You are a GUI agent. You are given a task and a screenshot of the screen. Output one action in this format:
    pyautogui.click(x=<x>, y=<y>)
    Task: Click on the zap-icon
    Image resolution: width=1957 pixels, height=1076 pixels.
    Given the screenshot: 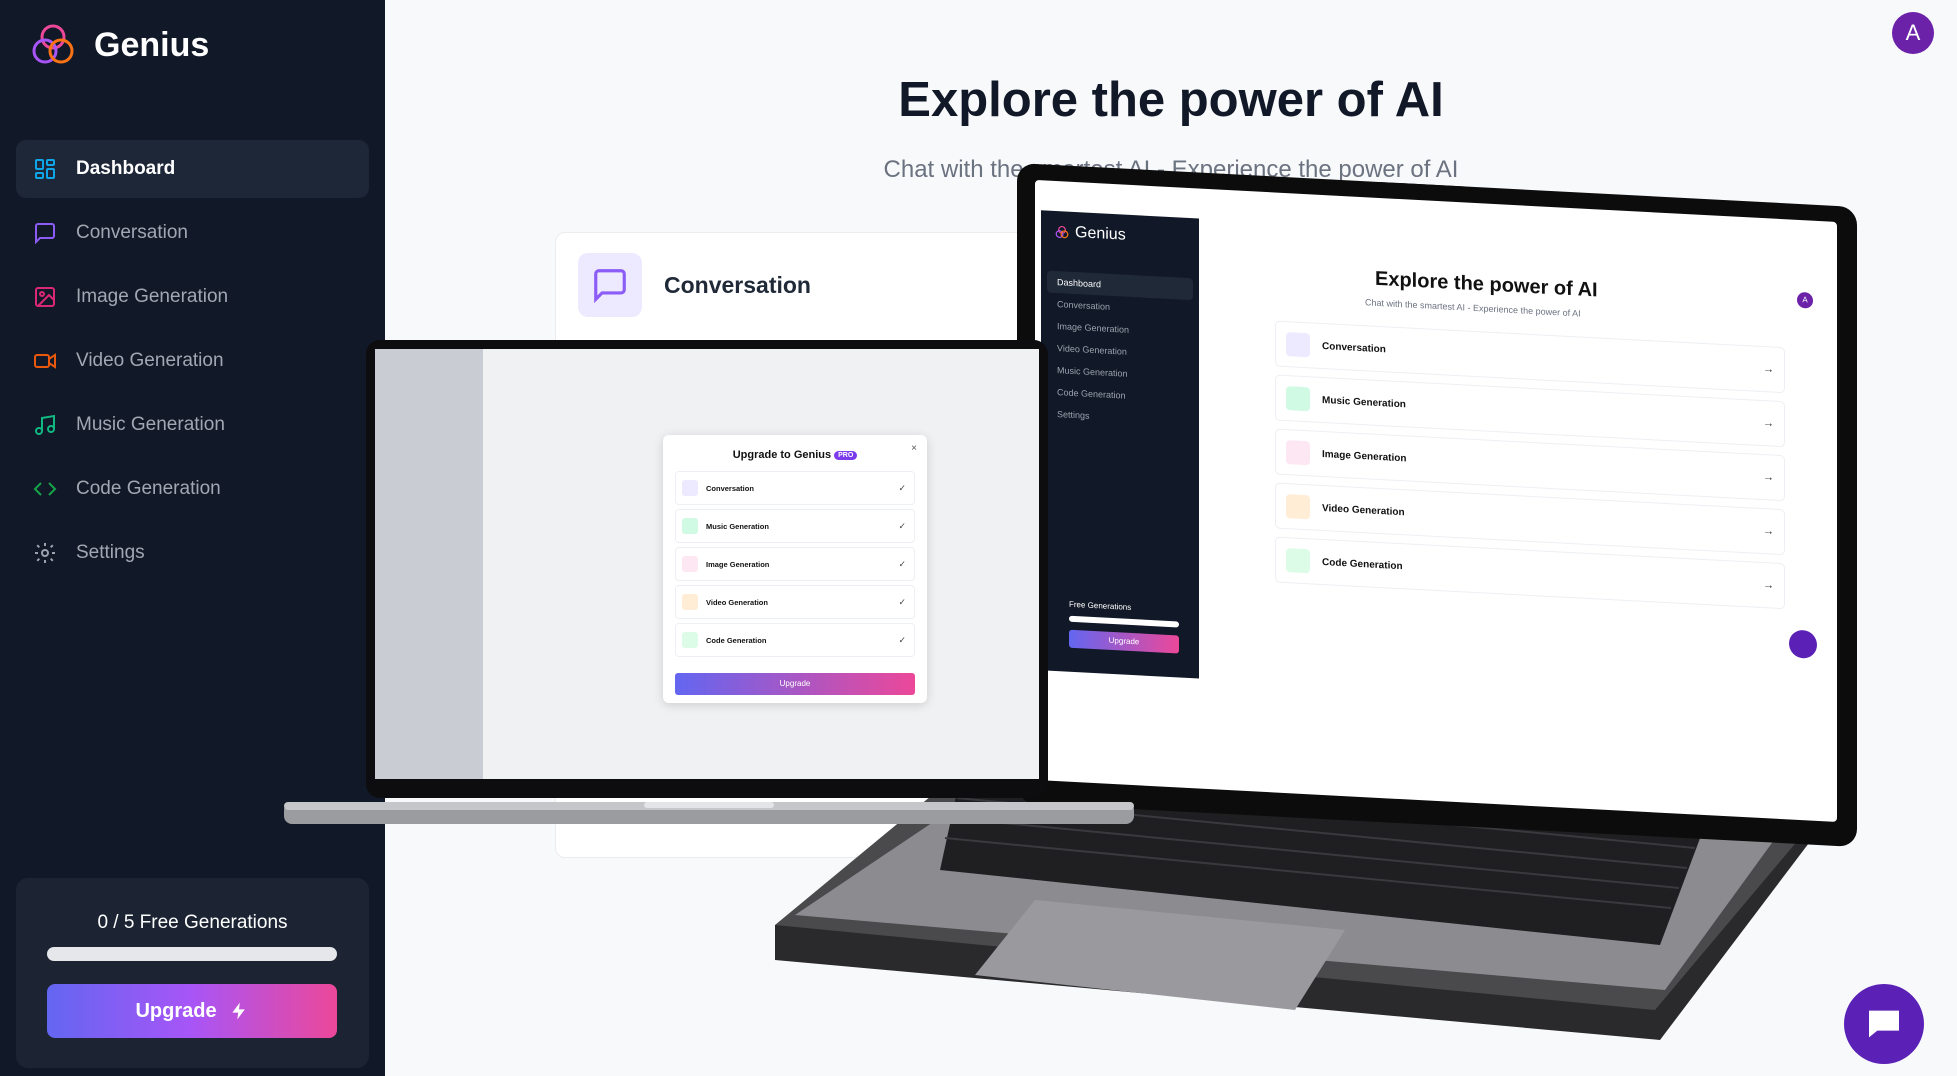 What is the action you would take?
    pyautogui.click(x=238, y=1011)
    